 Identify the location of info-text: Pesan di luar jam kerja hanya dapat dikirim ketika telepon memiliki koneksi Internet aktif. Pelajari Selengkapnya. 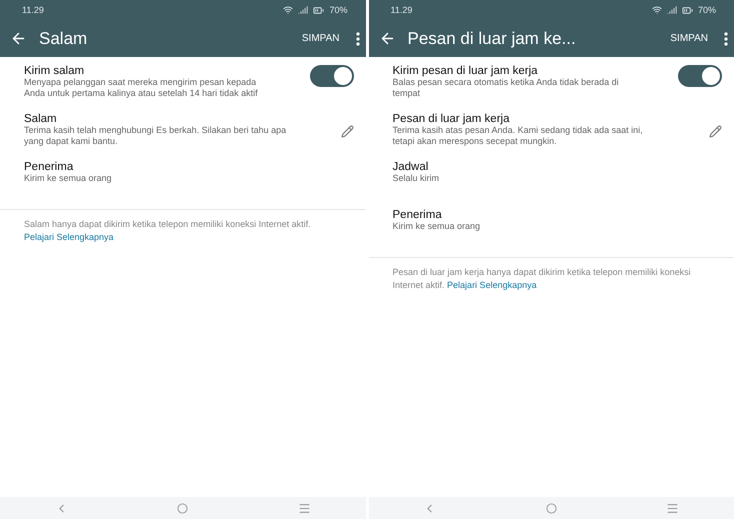
(542, 279).